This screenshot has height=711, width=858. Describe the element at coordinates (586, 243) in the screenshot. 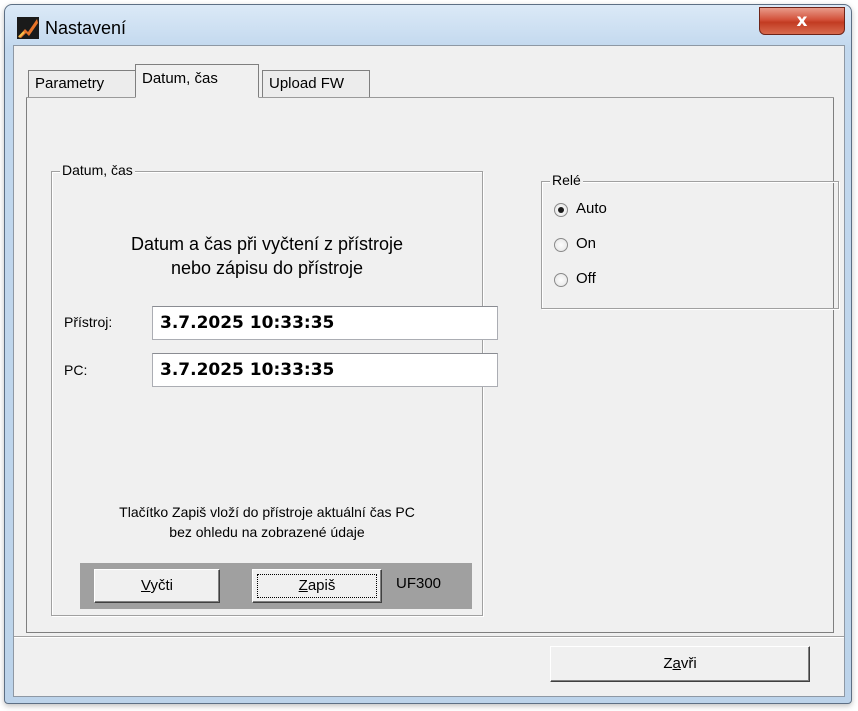

I see `relay-option-label: On` at that location.